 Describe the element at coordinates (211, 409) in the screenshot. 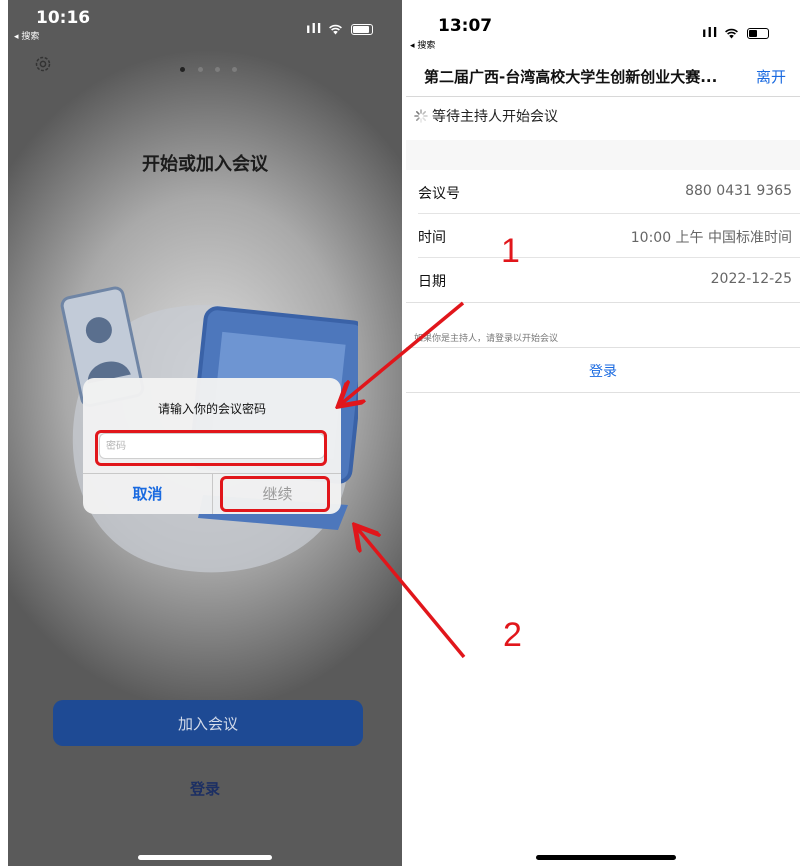

I see `dialog-title: 请输入你的会议密码` at that location.